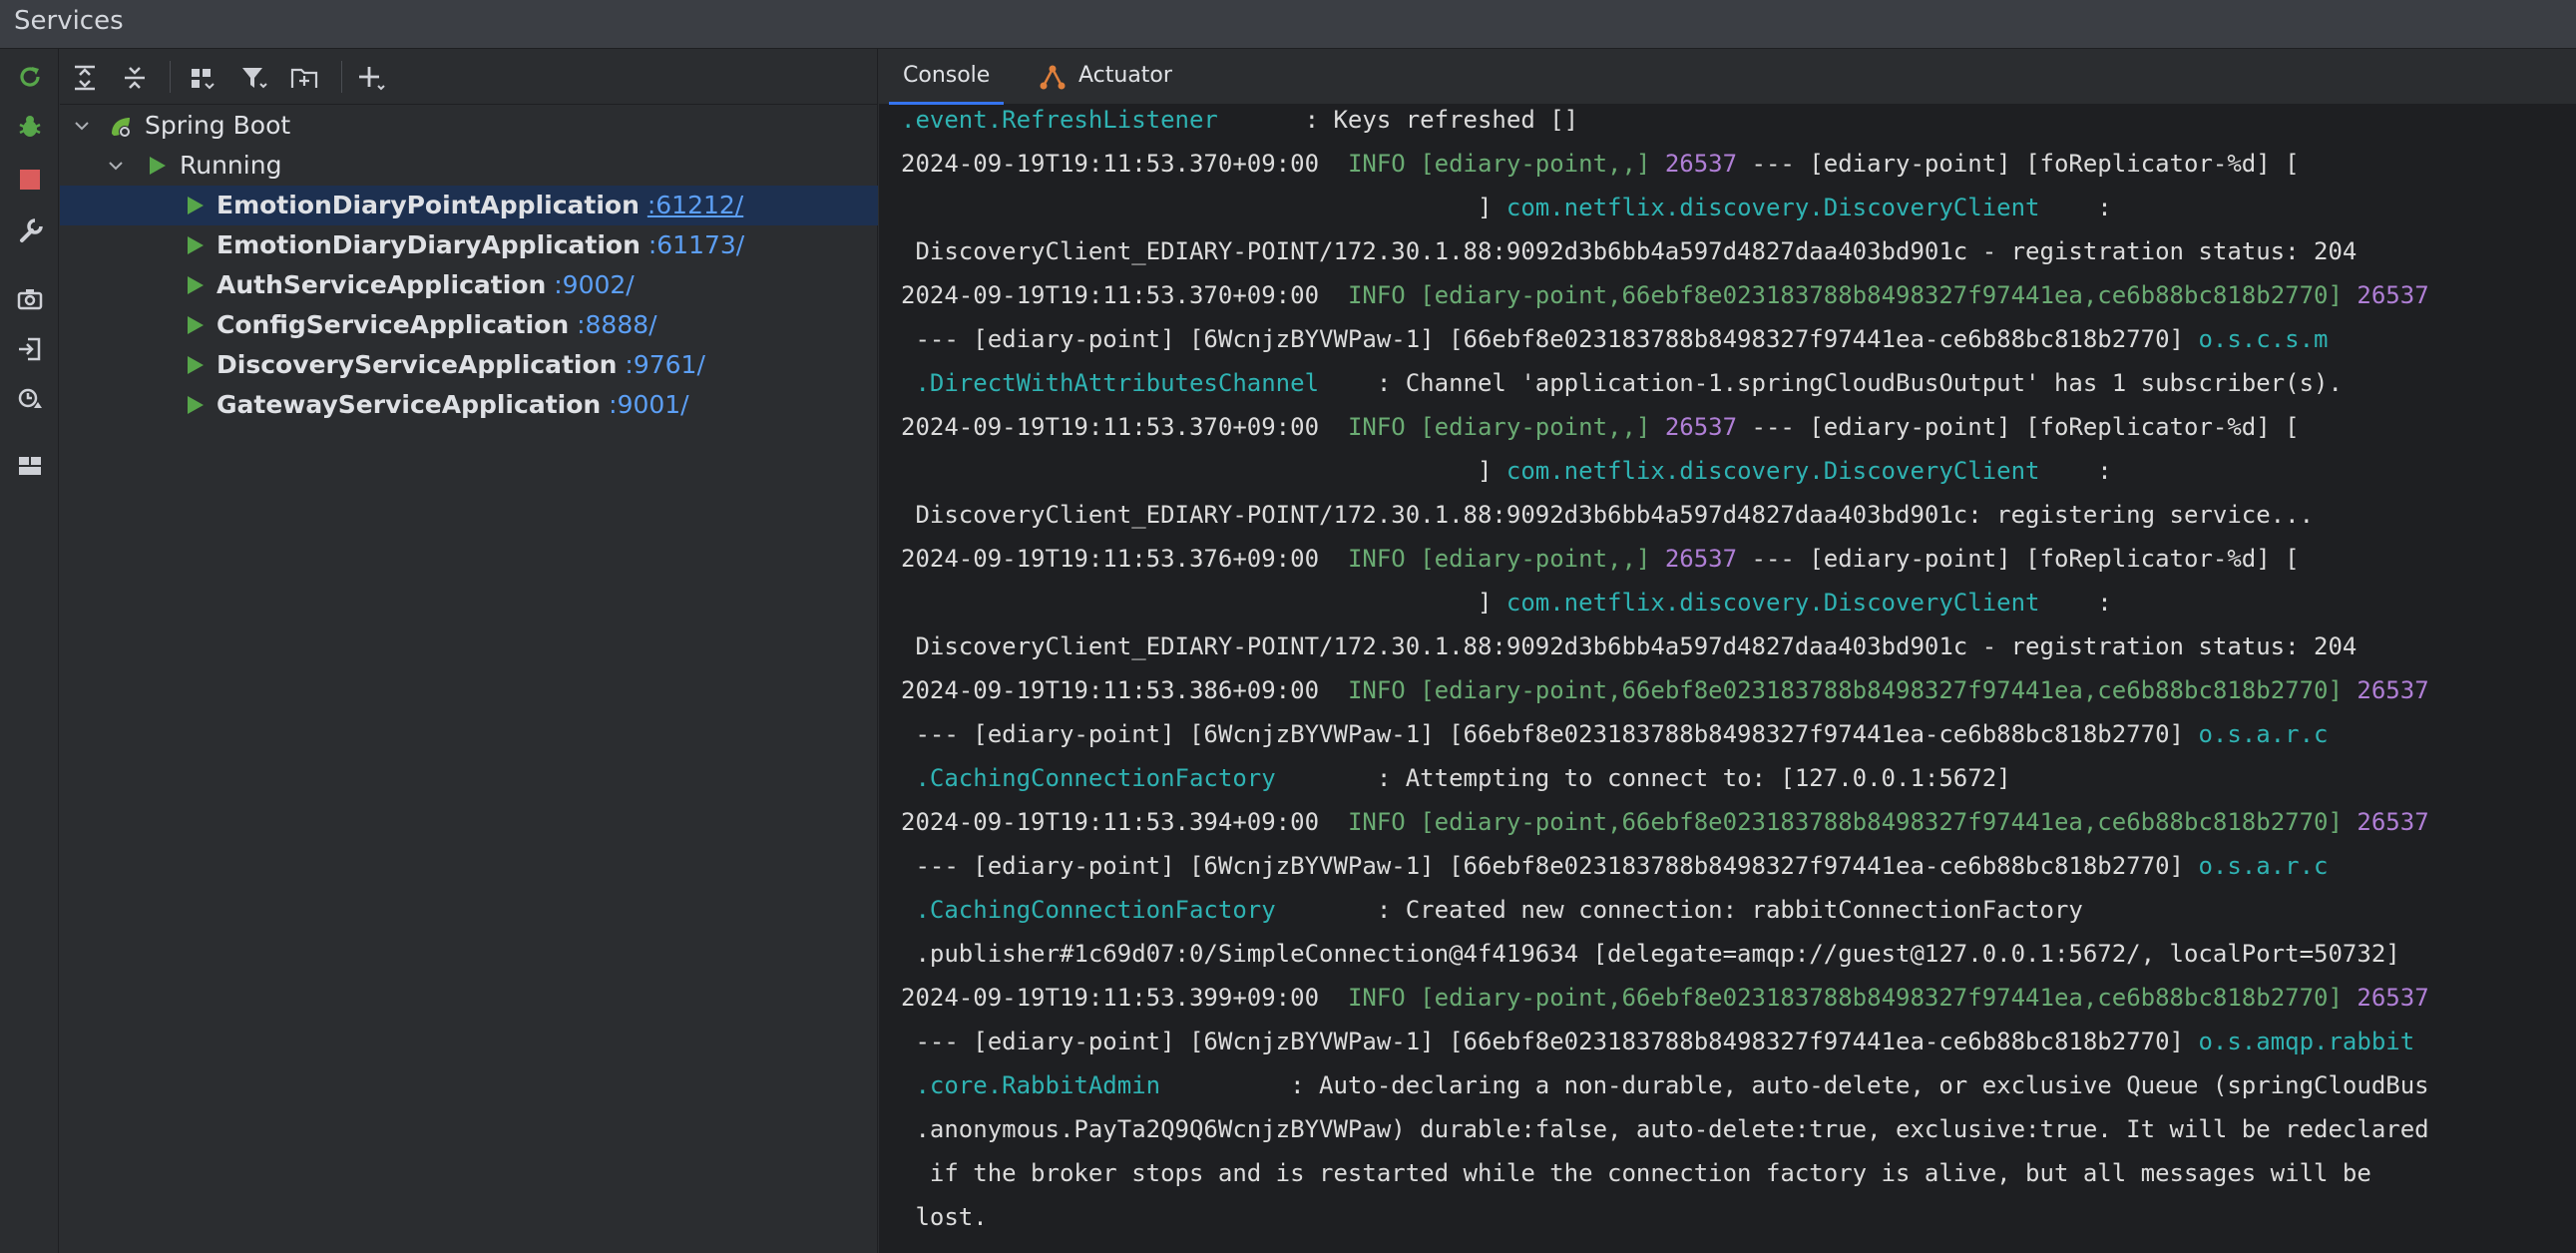 The width and height of the screenshot is (2576, 1253). I want to click on service-row-emotion-diary-point: EmotionDiaryPointApplication :61212/, so click(469, 206).